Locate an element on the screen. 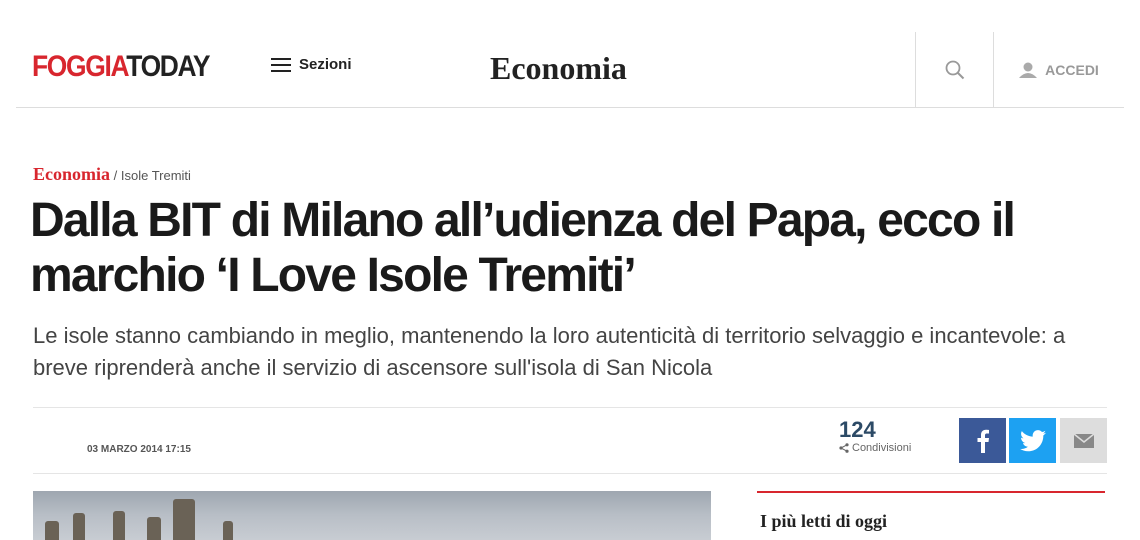 The image size is (1140, 540). share-count-label-row: Condivisioni is located at coordinates (875, 448).